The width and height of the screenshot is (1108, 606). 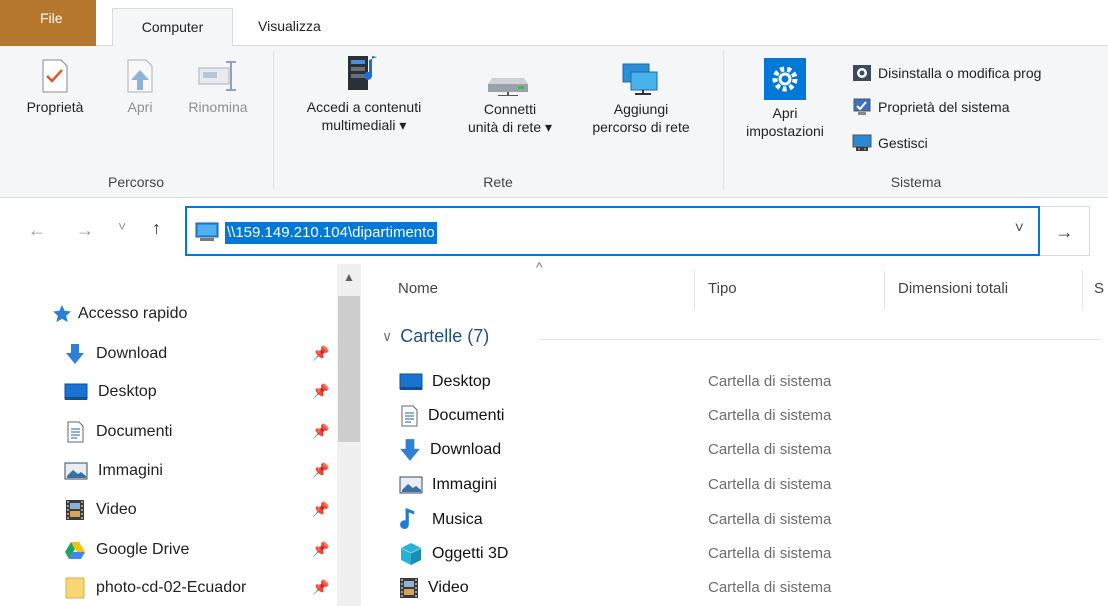 I want to click on media-icon, so click(x=362, y=73).